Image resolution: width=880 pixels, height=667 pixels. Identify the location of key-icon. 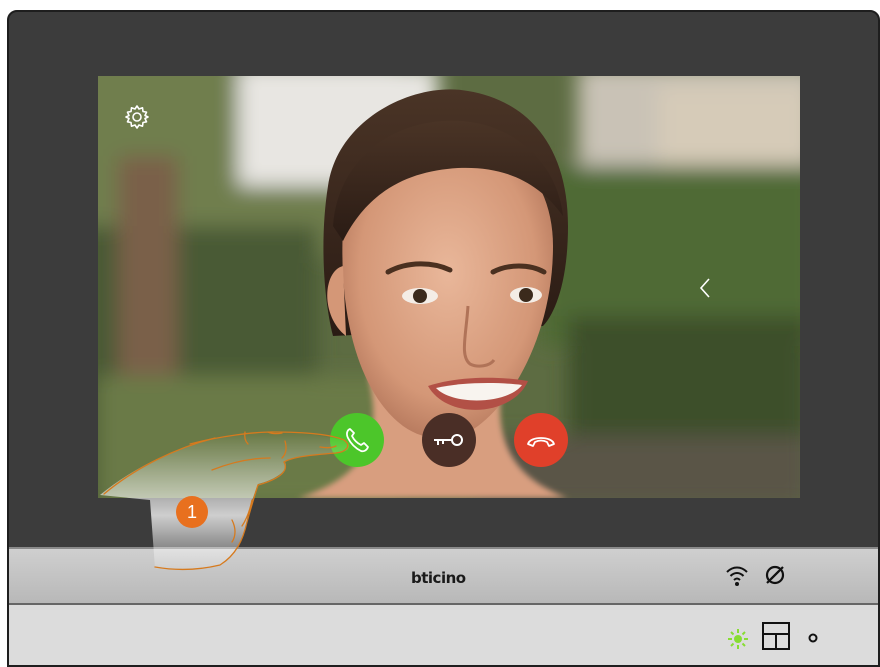
(448, 440).